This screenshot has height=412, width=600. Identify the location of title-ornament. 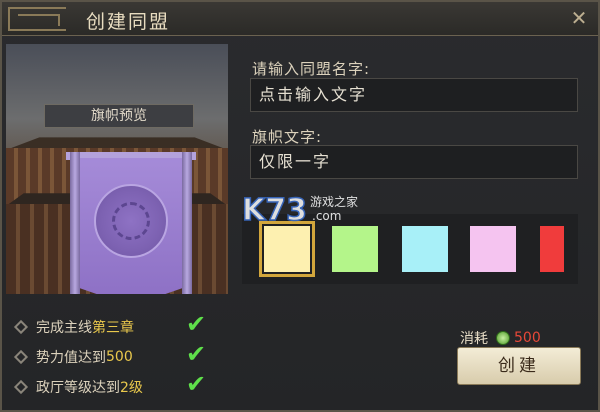
(37, 19).